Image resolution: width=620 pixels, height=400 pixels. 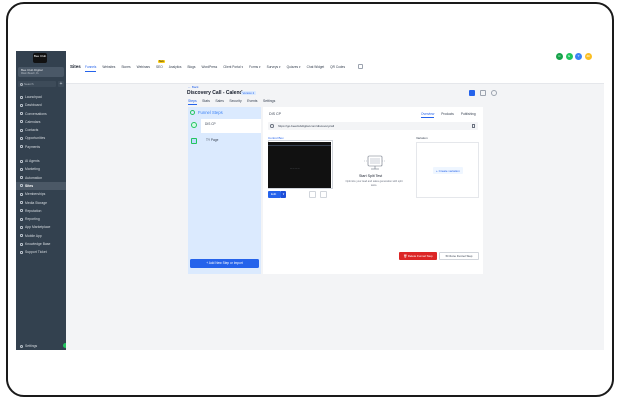 What do you see at coordinates (312, 194) in the screenshot?
I see `copy-icon` at bounding box center [312, 194].